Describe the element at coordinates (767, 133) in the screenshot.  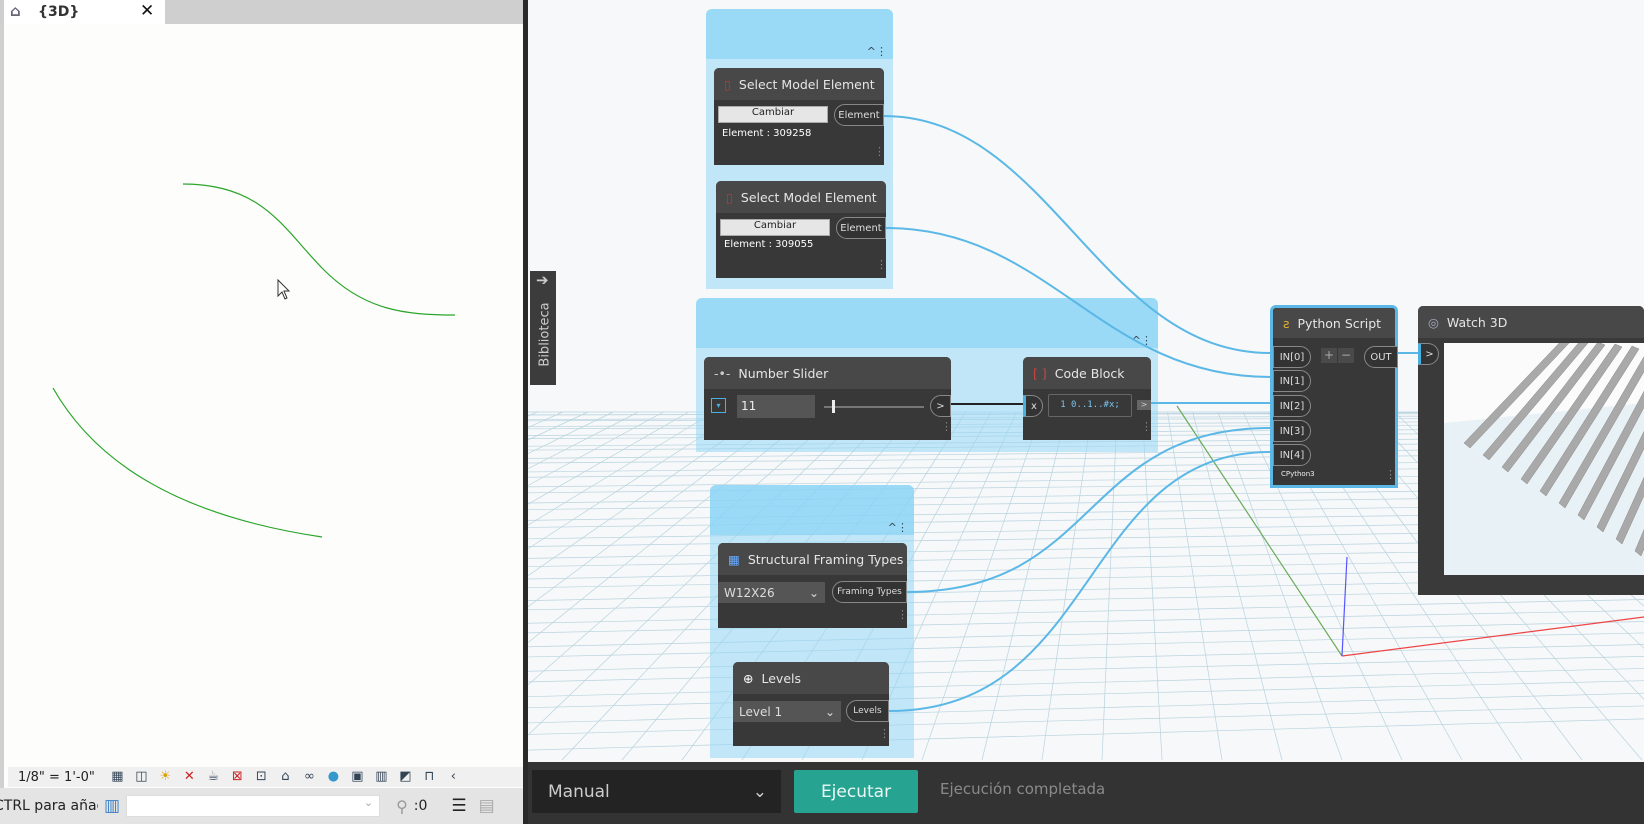
I see `selected-element-value: Element : 309258` at that location.